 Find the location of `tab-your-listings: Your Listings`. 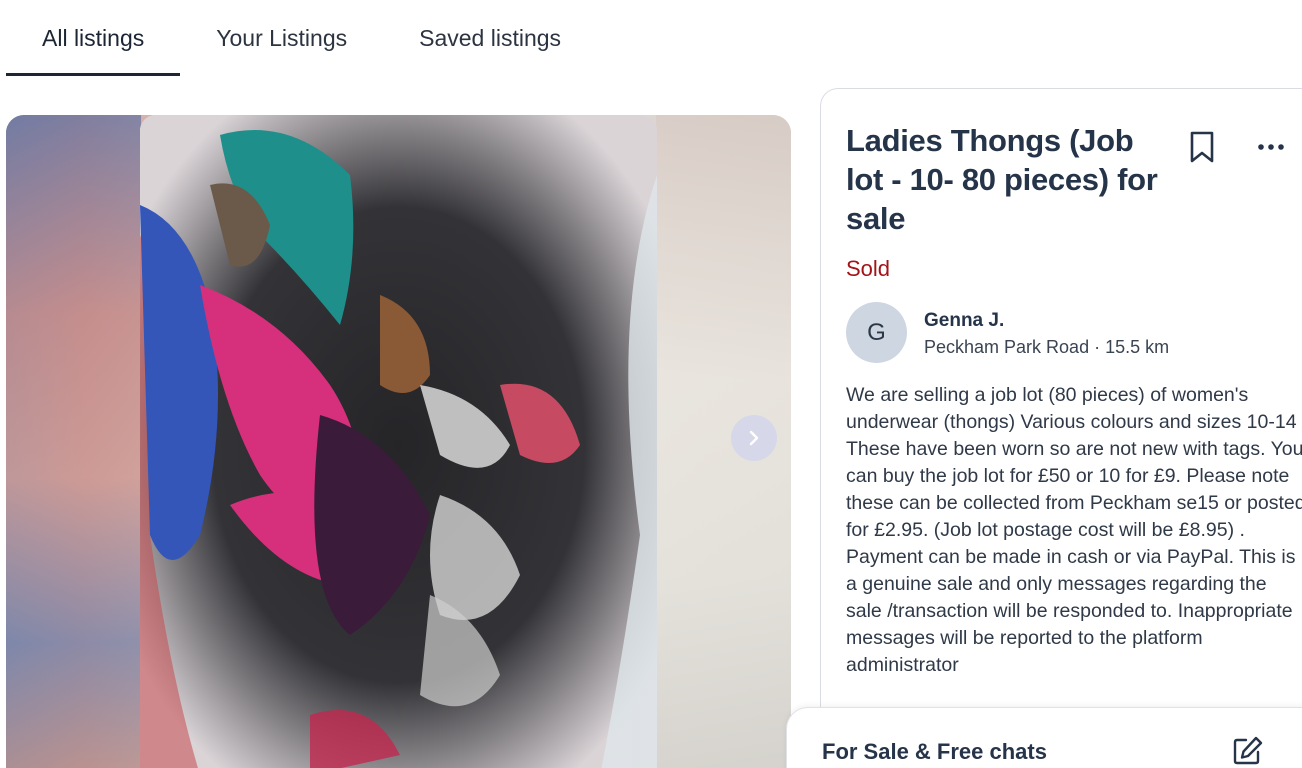

tab-your-listings: Your Listings is located at coordinates (281, 38).